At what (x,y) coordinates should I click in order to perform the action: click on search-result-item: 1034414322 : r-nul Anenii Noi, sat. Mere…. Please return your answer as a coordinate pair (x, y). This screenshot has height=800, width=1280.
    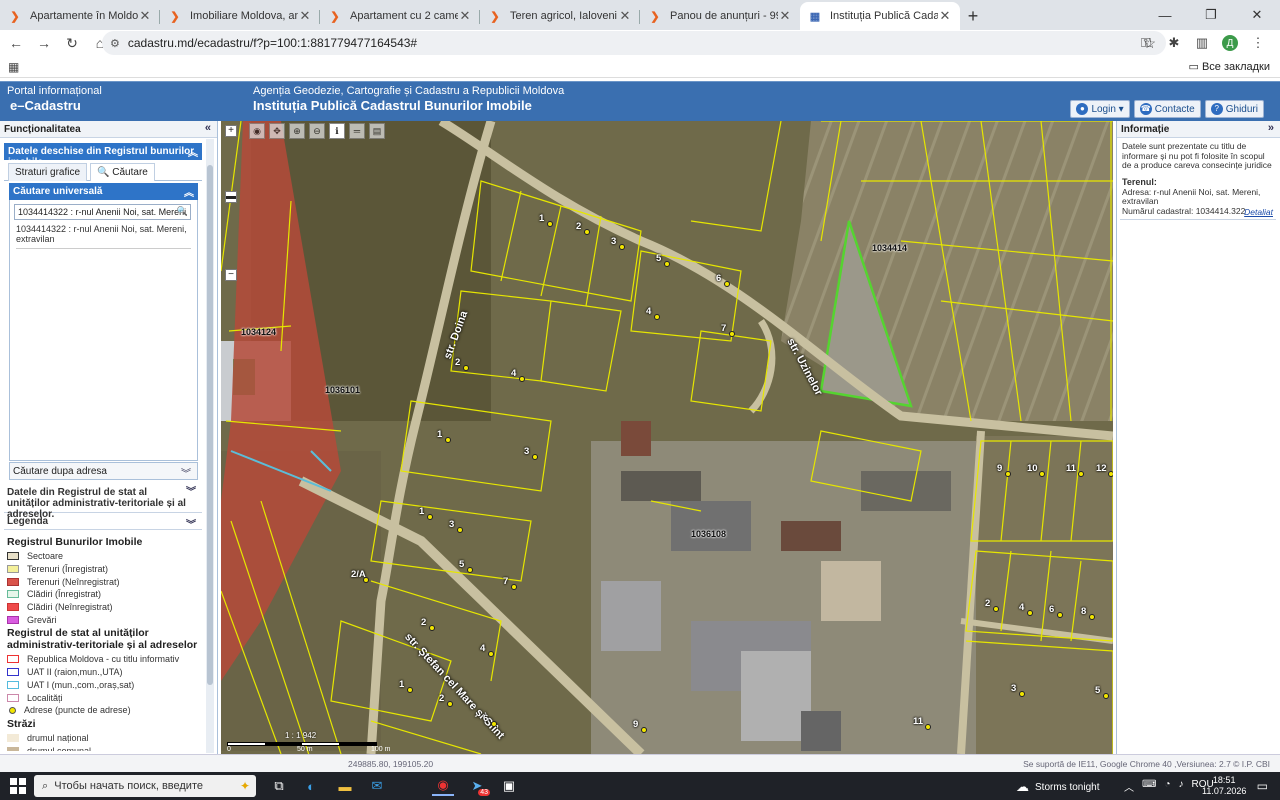
    Looking at the image, I should click on (103, 236).